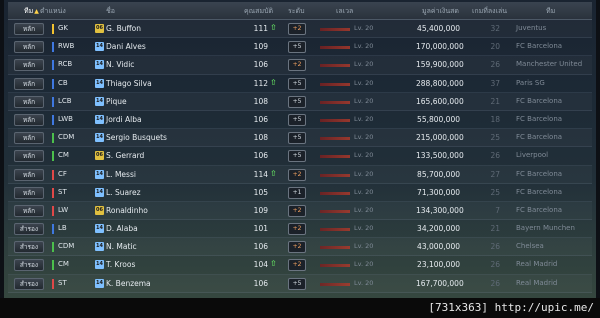 Image resolution: width=600 pixels, height=318 pixels. Describe the element at coordinates (123, 192) in the screenshot. I see `player-name: L. Suarez` at that location.